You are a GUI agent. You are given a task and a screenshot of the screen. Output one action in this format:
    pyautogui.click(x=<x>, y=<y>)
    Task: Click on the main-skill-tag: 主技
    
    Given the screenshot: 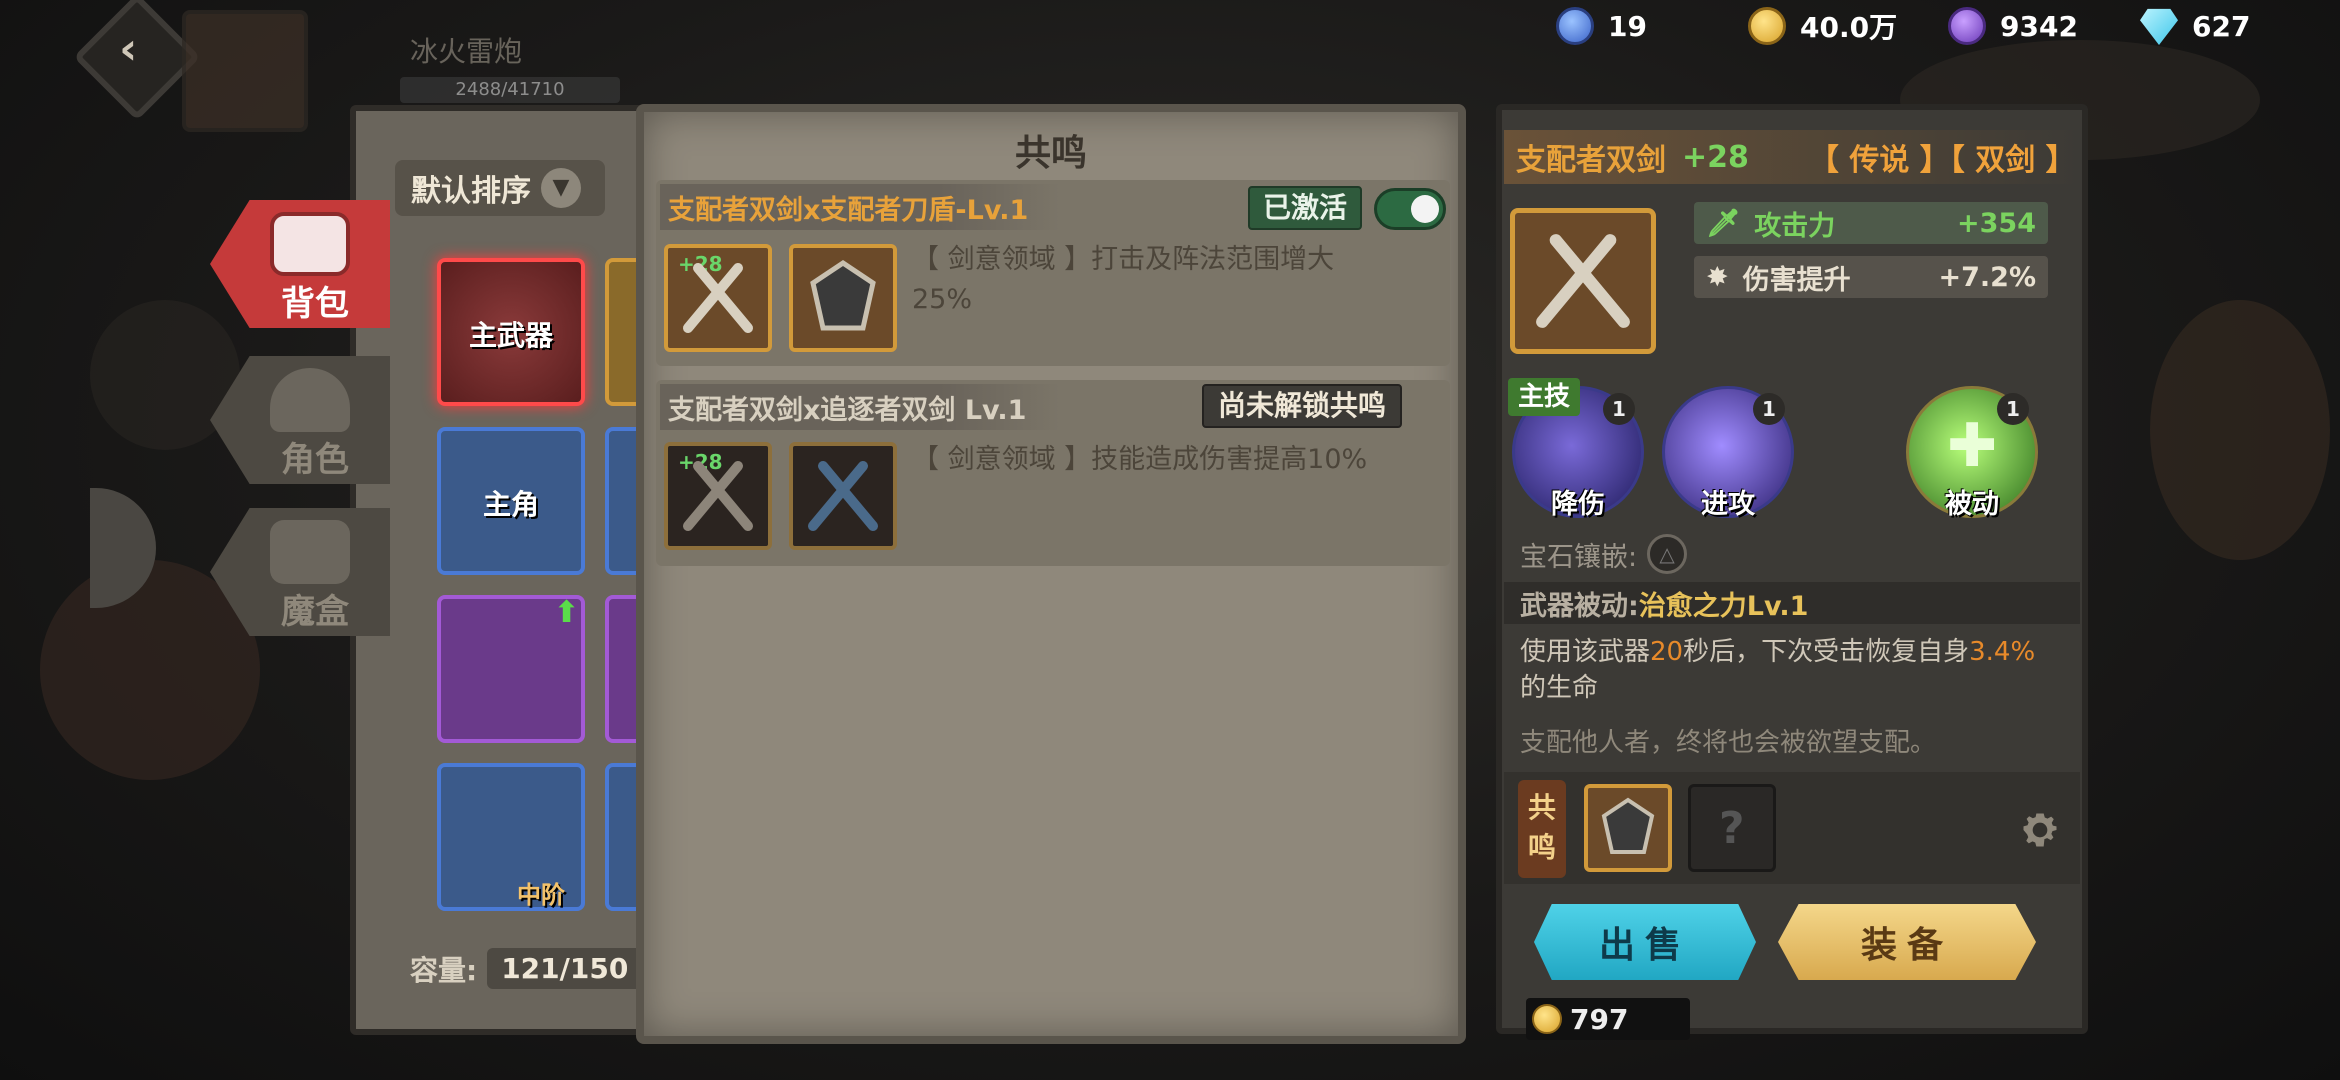 What is the action you would take?
    pyautogui.click(x=1544, y=397)
    